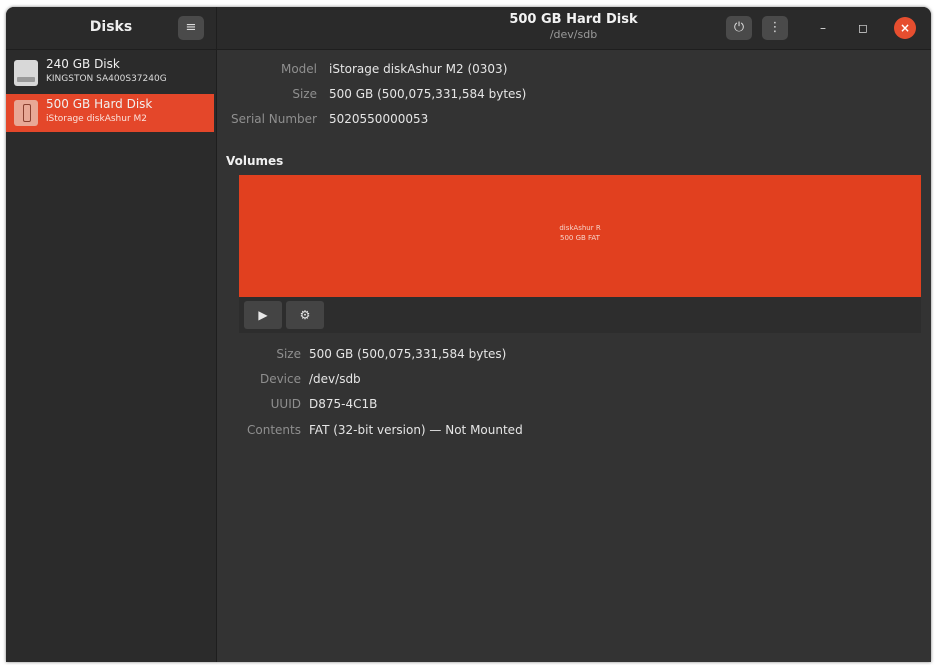 This screenshot has width=937, height=665. Describe the element at coordinates (288, 354) in the screenshot. I see `partition-size-label: Size` at that location.